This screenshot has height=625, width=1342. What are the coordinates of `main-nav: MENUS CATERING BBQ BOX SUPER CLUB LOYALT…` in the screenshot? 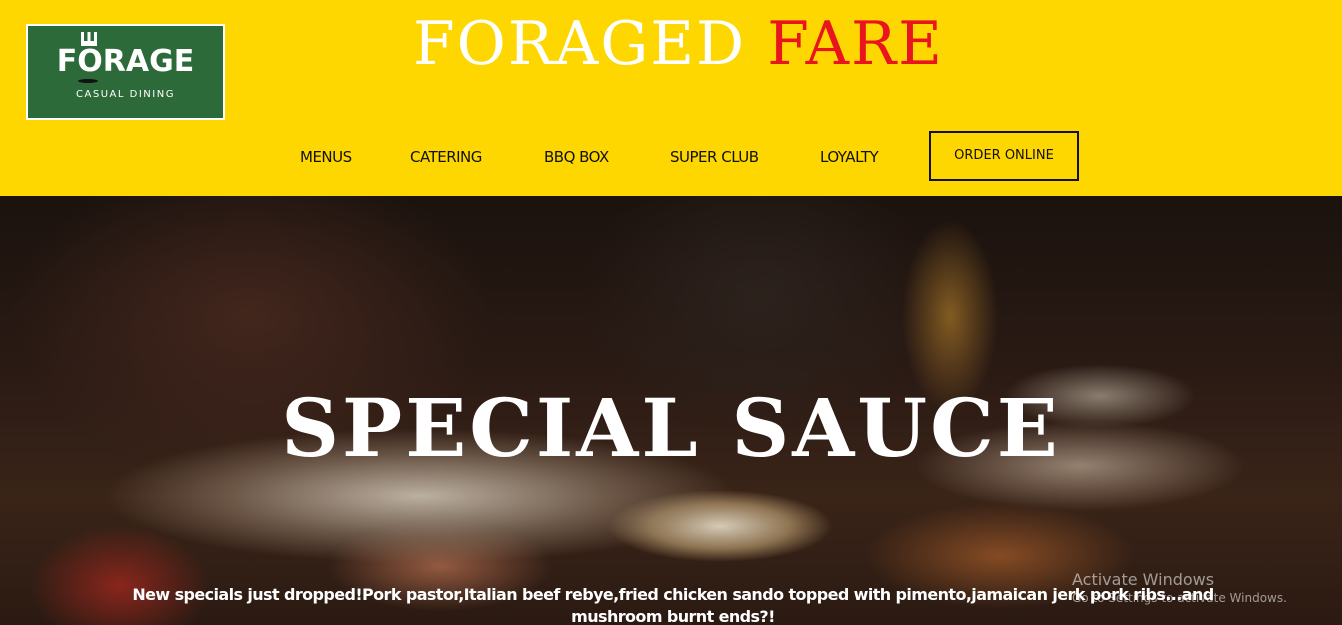 It's located at (671, 156).